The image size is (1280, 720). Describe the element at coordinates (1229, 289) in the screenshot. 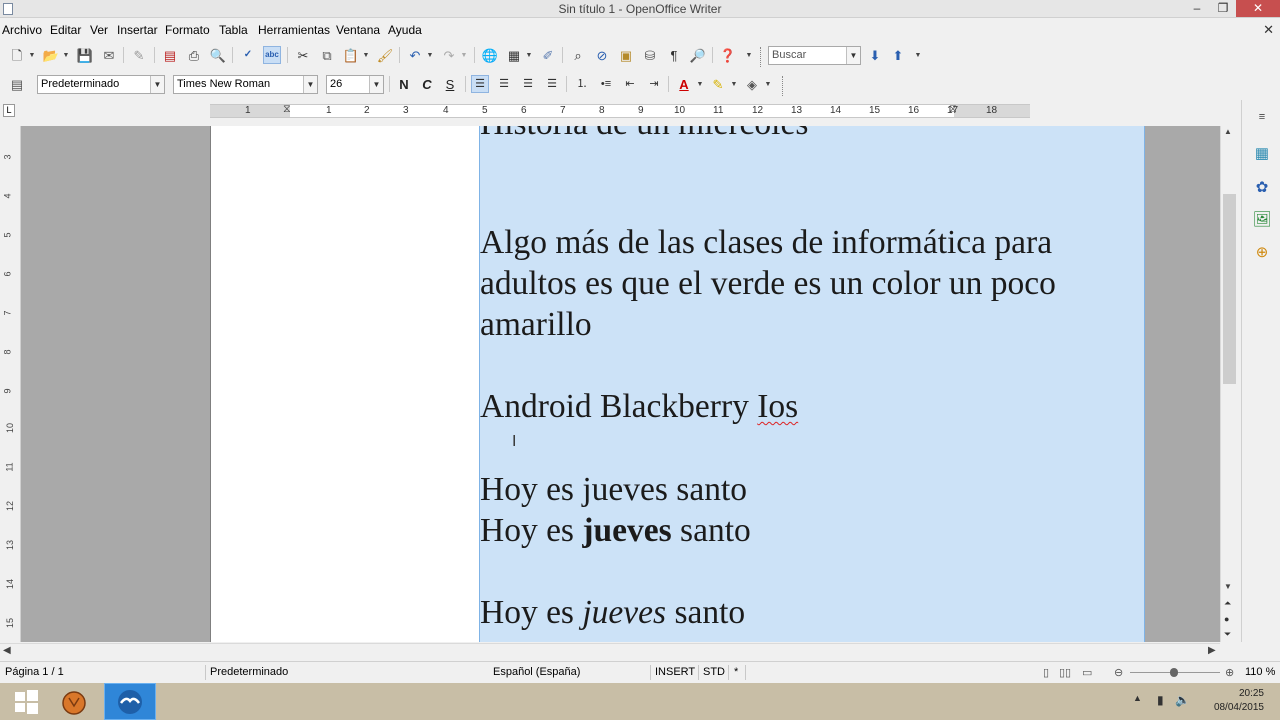

I see `scrollbar-thumb` at that location.